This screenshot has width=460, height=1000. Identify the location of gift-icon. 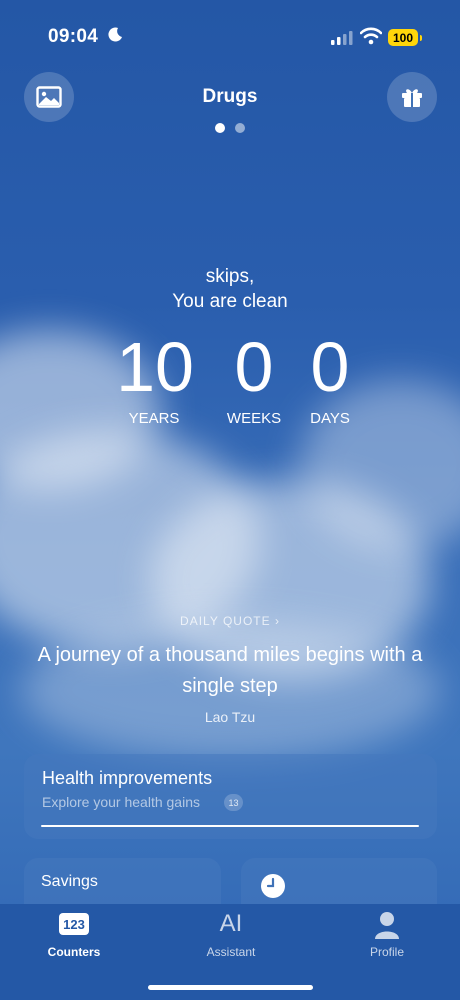
(412, 98).